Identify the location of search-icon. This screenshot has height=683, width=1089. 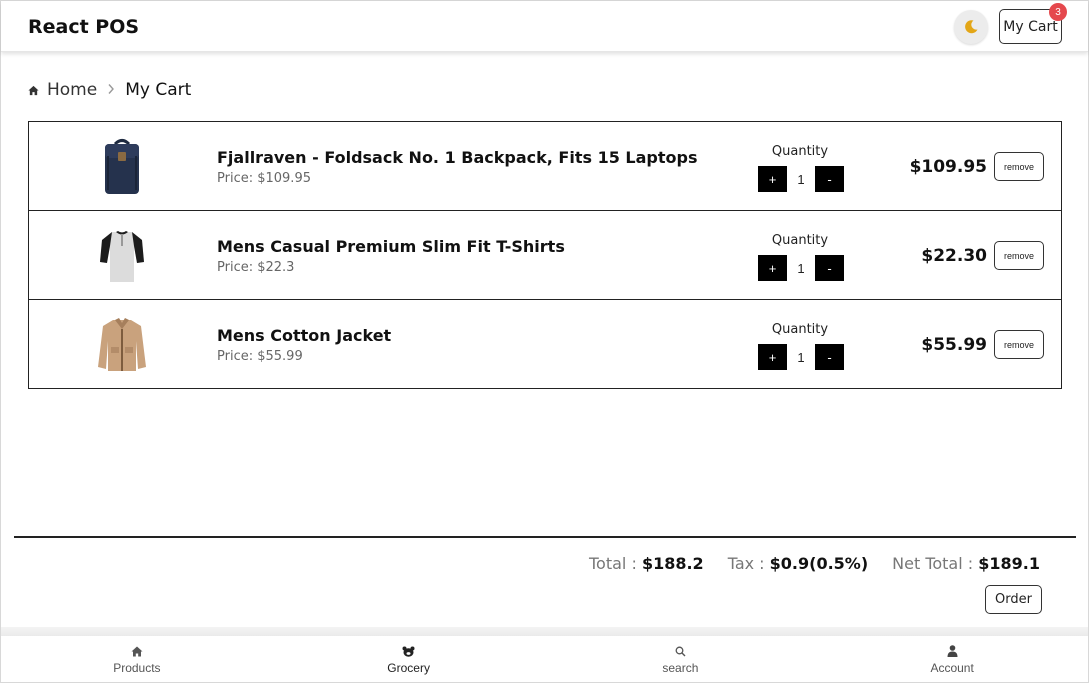
(680, 651).